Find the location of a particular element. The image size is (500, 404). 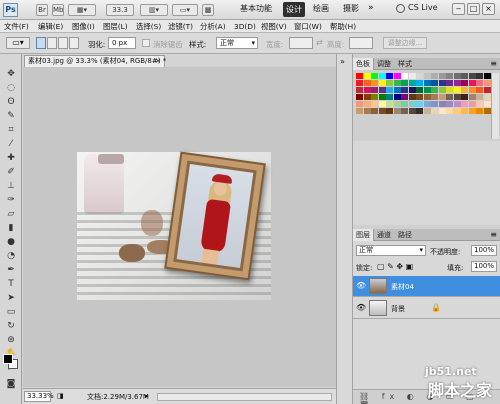

workspace-painting: 绘画 is located at coordinates (321, 8).